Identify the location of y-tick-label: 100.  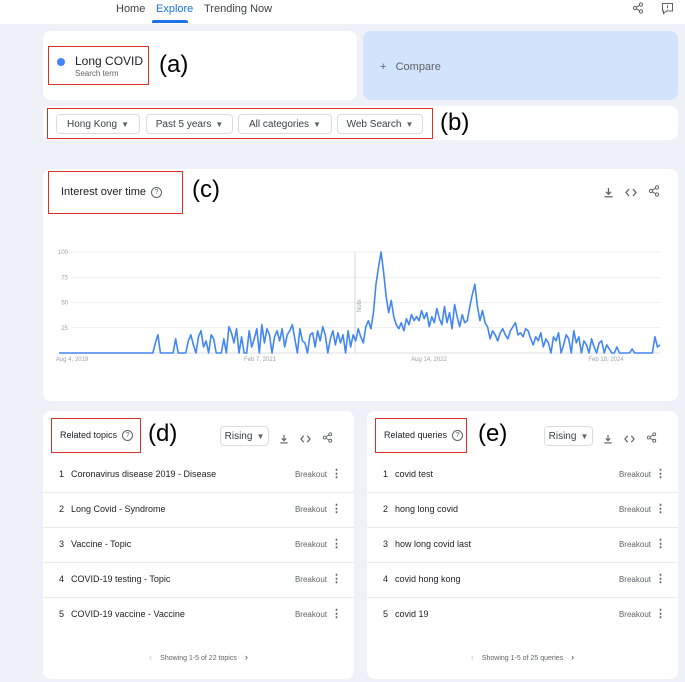
(63, 253).